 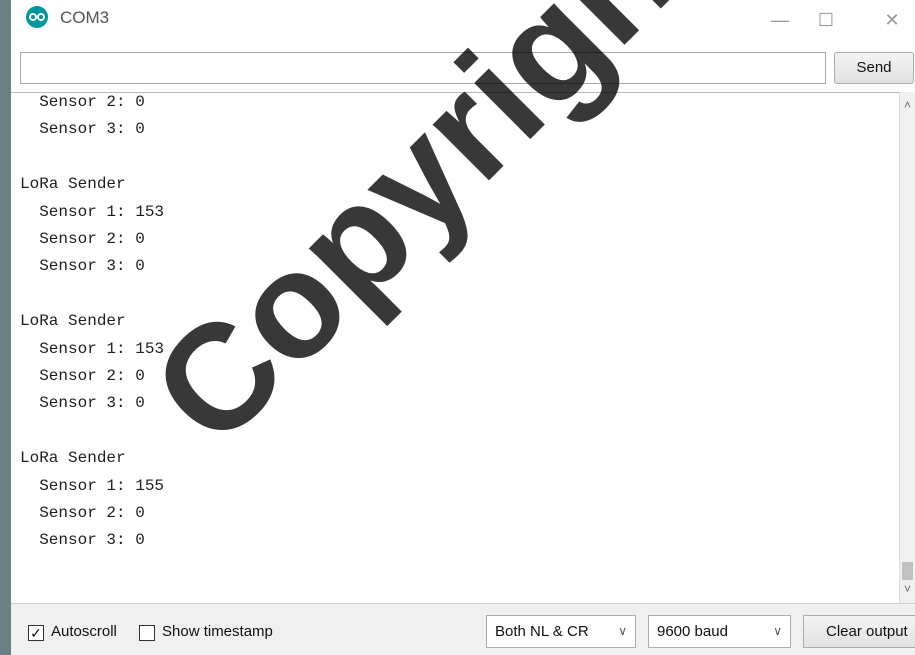 What do you see at coordinates (463, 22) in the screenshot?
I see `title-bar: COM3 — ☐ ✕` at bounding box center [463, 22].